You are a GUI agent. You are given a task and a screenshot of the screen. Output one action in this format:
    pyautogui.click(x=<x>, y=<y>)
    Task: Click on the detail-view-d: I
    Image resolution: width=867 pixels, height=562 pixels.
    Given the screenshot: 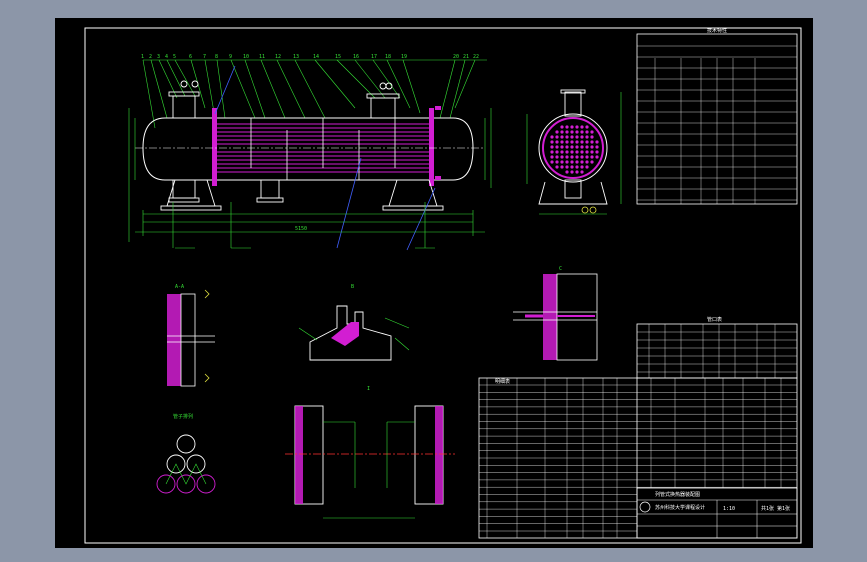 What is the action you would take?
    pyautogui.click(x=370, y=452)
    